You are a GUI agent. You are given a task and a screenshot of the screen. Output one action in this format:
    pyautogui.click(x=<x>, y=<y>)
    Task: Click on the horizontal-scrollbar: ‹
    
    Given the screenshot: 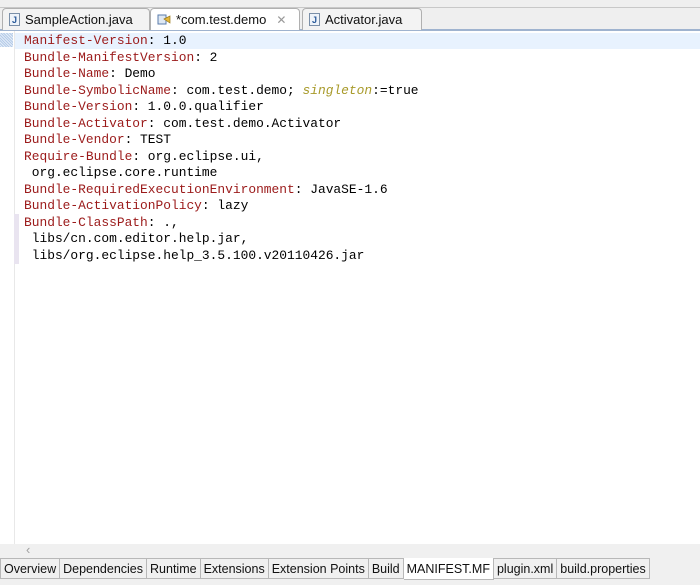 What is the action you would take?
    pyautogui.click(x=350, y=550)
    